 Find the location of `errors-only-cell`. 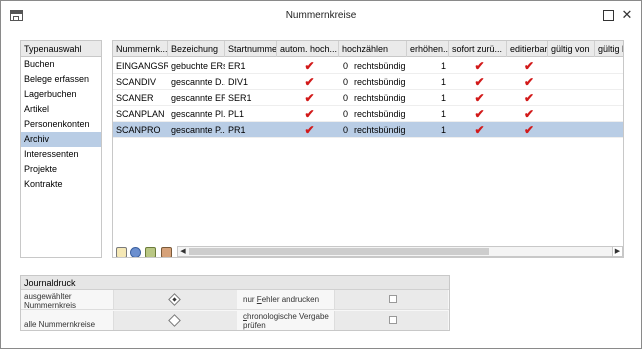

errors-only-cell is located at coordinates (391, 299).